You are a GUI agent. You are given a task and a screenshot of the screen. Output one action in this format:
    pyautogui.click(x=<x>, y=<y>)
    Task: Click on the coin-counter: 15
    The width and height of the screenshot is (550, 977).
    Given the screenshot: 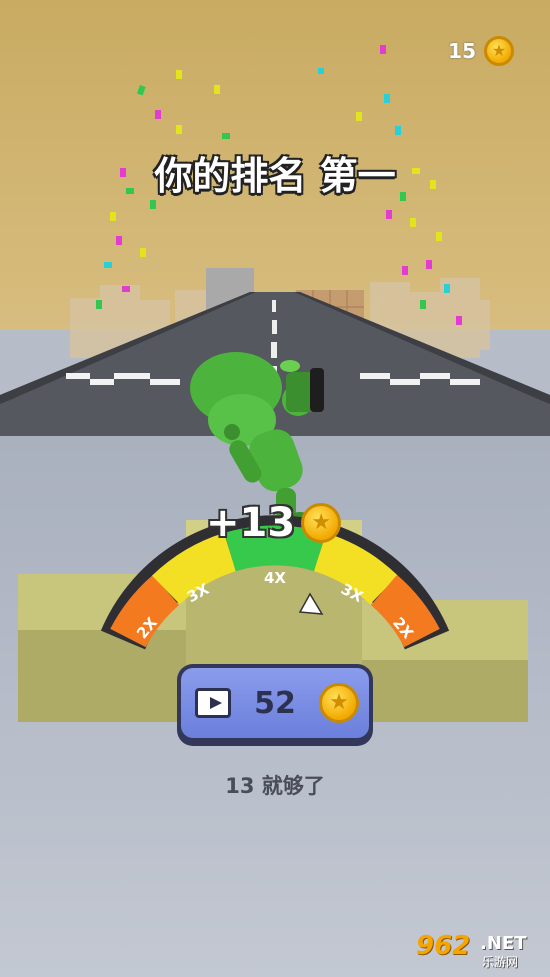 What is the action you would take?
    pyautogui.click(x=481, y=51)
    